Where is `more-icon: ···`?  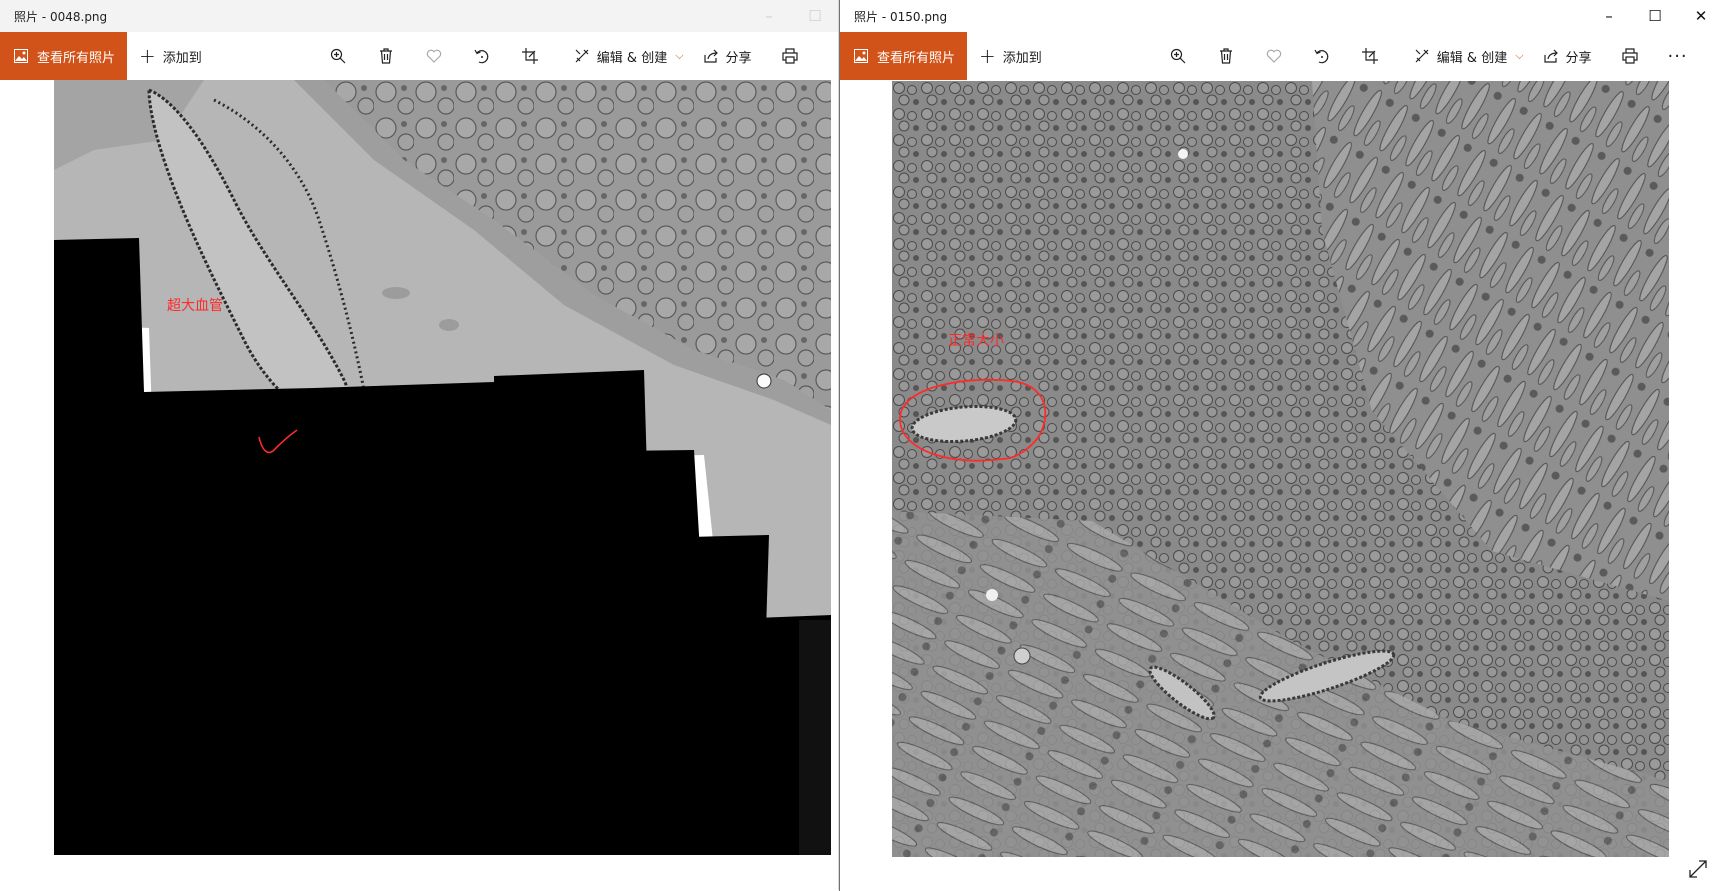
more-icon: ··· is located at coordinates (1677, 56).